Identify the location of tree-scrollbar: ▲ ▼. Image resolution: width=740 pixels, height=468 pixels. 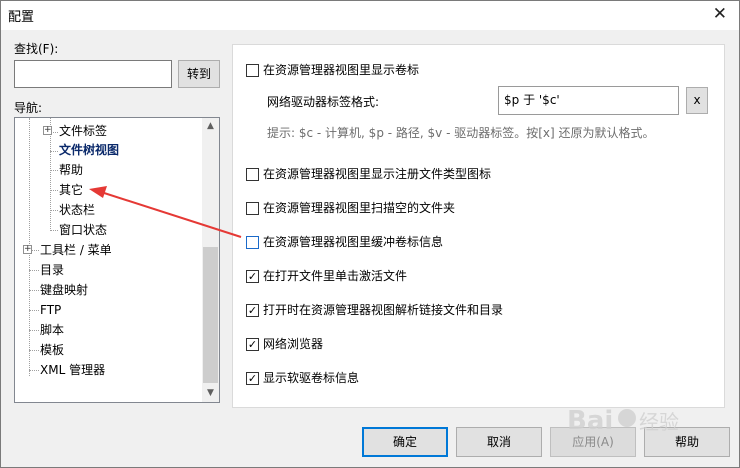
(210, 260).